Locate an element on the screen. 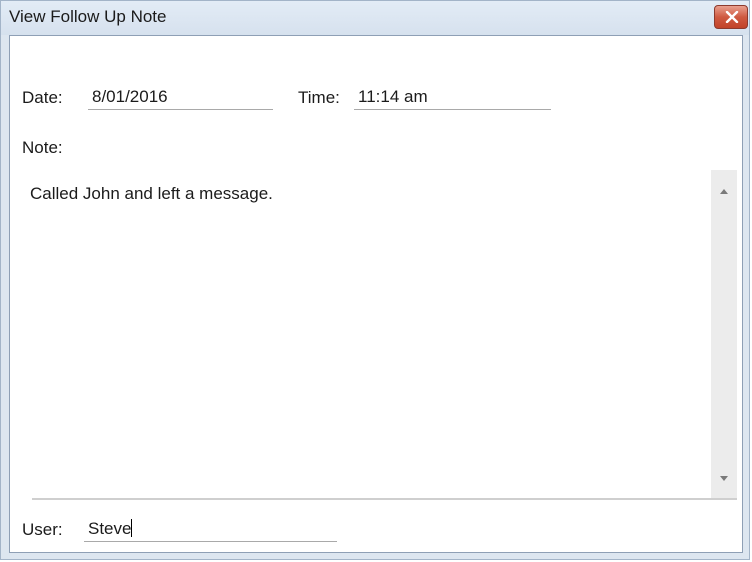 The width and height of the screenshot is (752, 562). text-cursor is located at coordinates (132, 528).